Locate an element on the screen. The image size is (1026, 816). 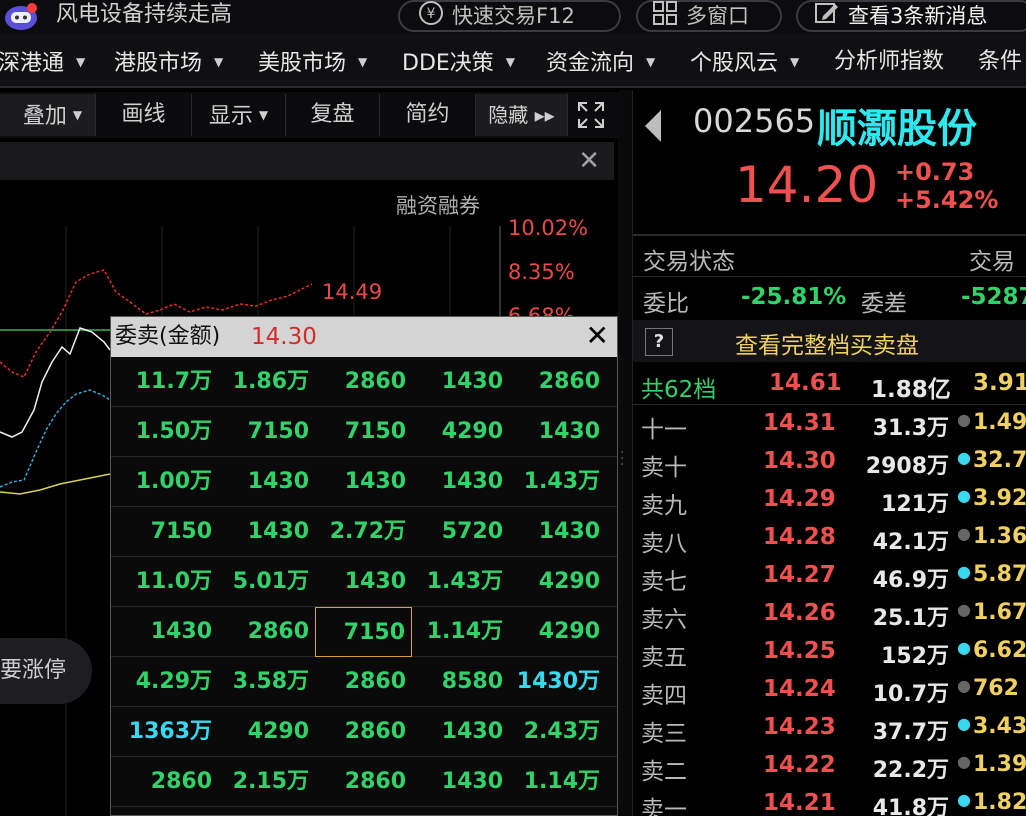
order-book-row: 卖三 14.23 37.7万 ● 3.43 is located at coordinates (829, 733).